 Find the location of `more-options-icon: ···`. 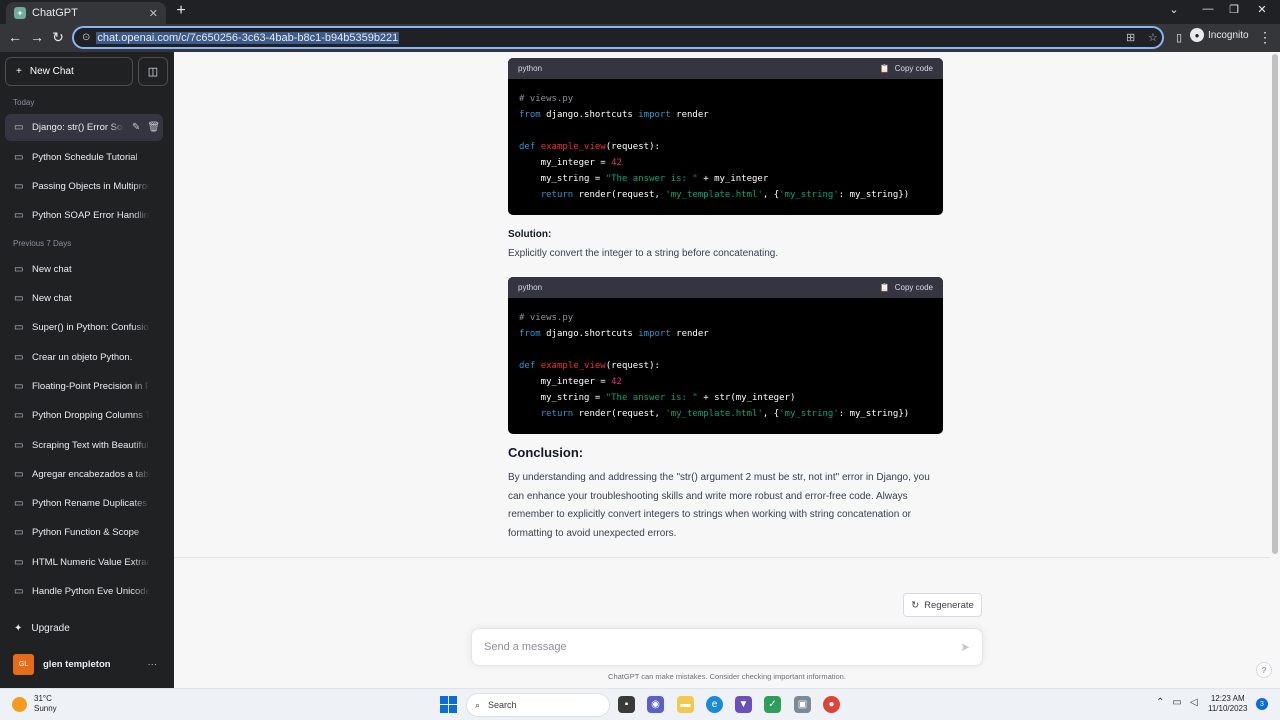

more-options-icon: ··· is located at coordinates (153, 664).